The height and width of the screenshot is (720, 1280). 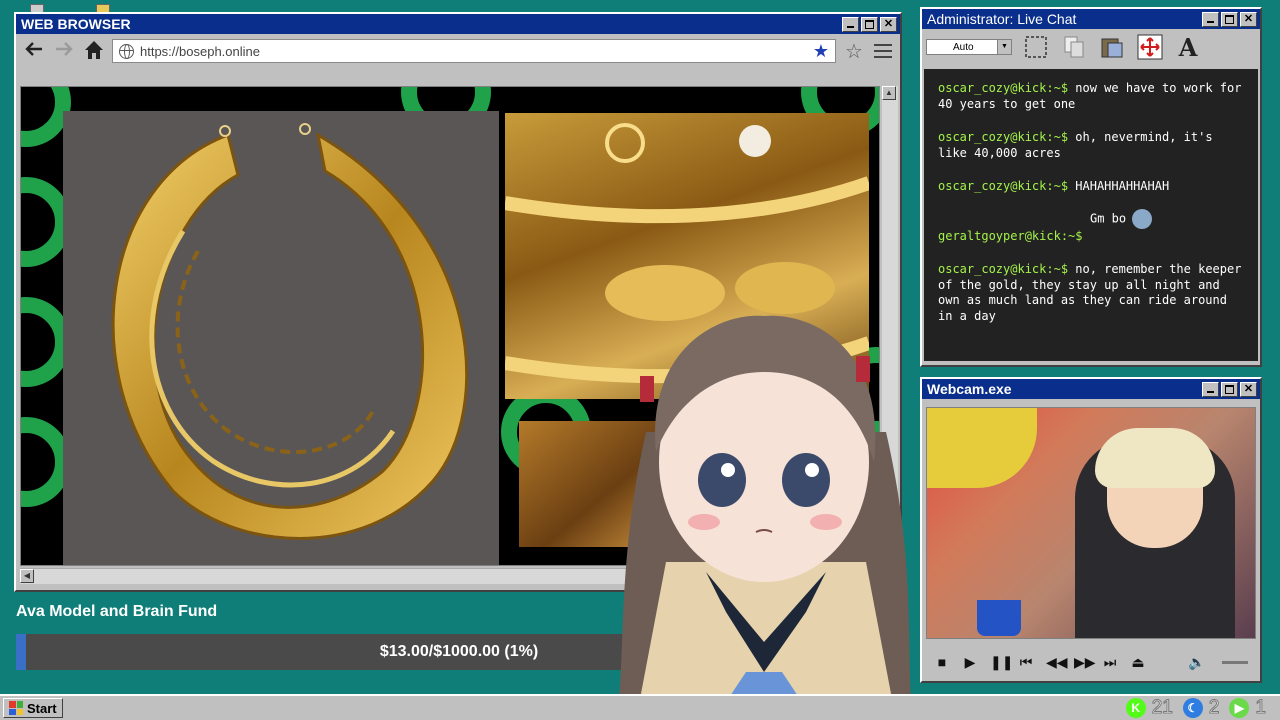 What do you see at coordinates (1091, 523) in the screenshot?
I see `webcam-feed` at bounding box center [1091, 523].